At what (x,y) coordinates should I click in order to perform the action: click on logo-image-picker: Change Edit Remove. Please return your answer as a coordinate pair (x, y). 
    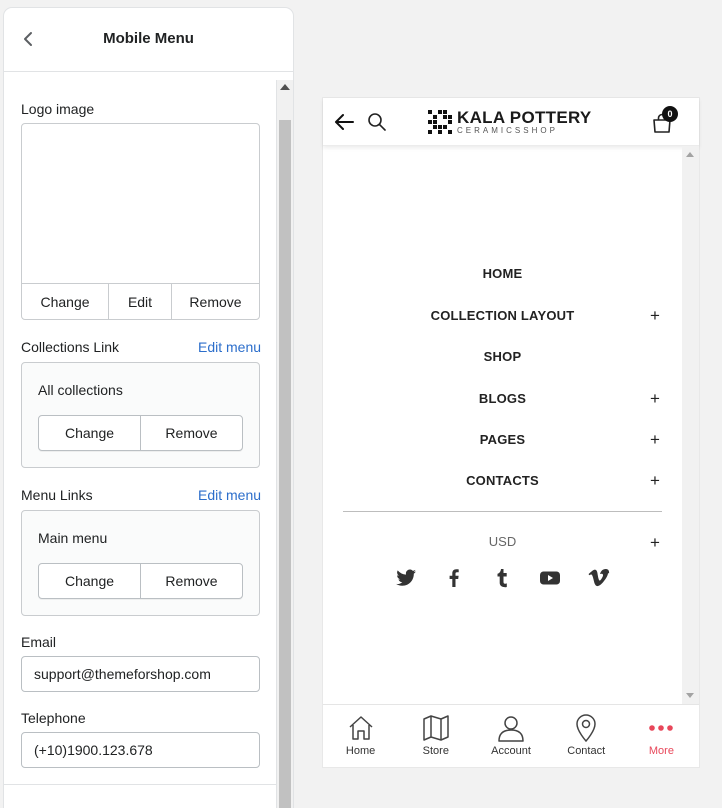
    Looking at the image, I should click on (140, 221).